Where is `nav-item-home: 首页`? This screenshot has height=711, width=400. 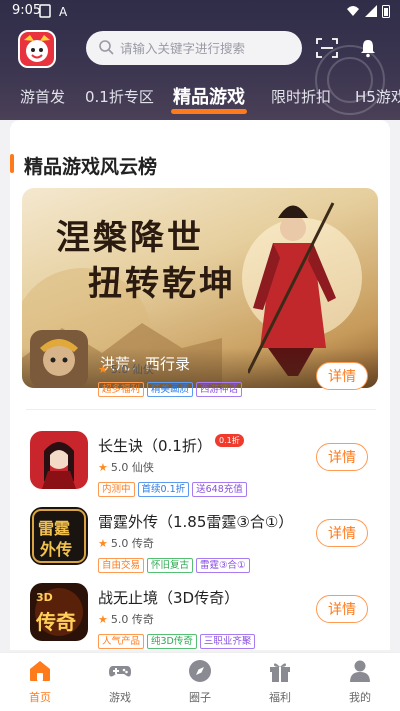 nav-item-home: 首页 is located at coordinates (40, 682).